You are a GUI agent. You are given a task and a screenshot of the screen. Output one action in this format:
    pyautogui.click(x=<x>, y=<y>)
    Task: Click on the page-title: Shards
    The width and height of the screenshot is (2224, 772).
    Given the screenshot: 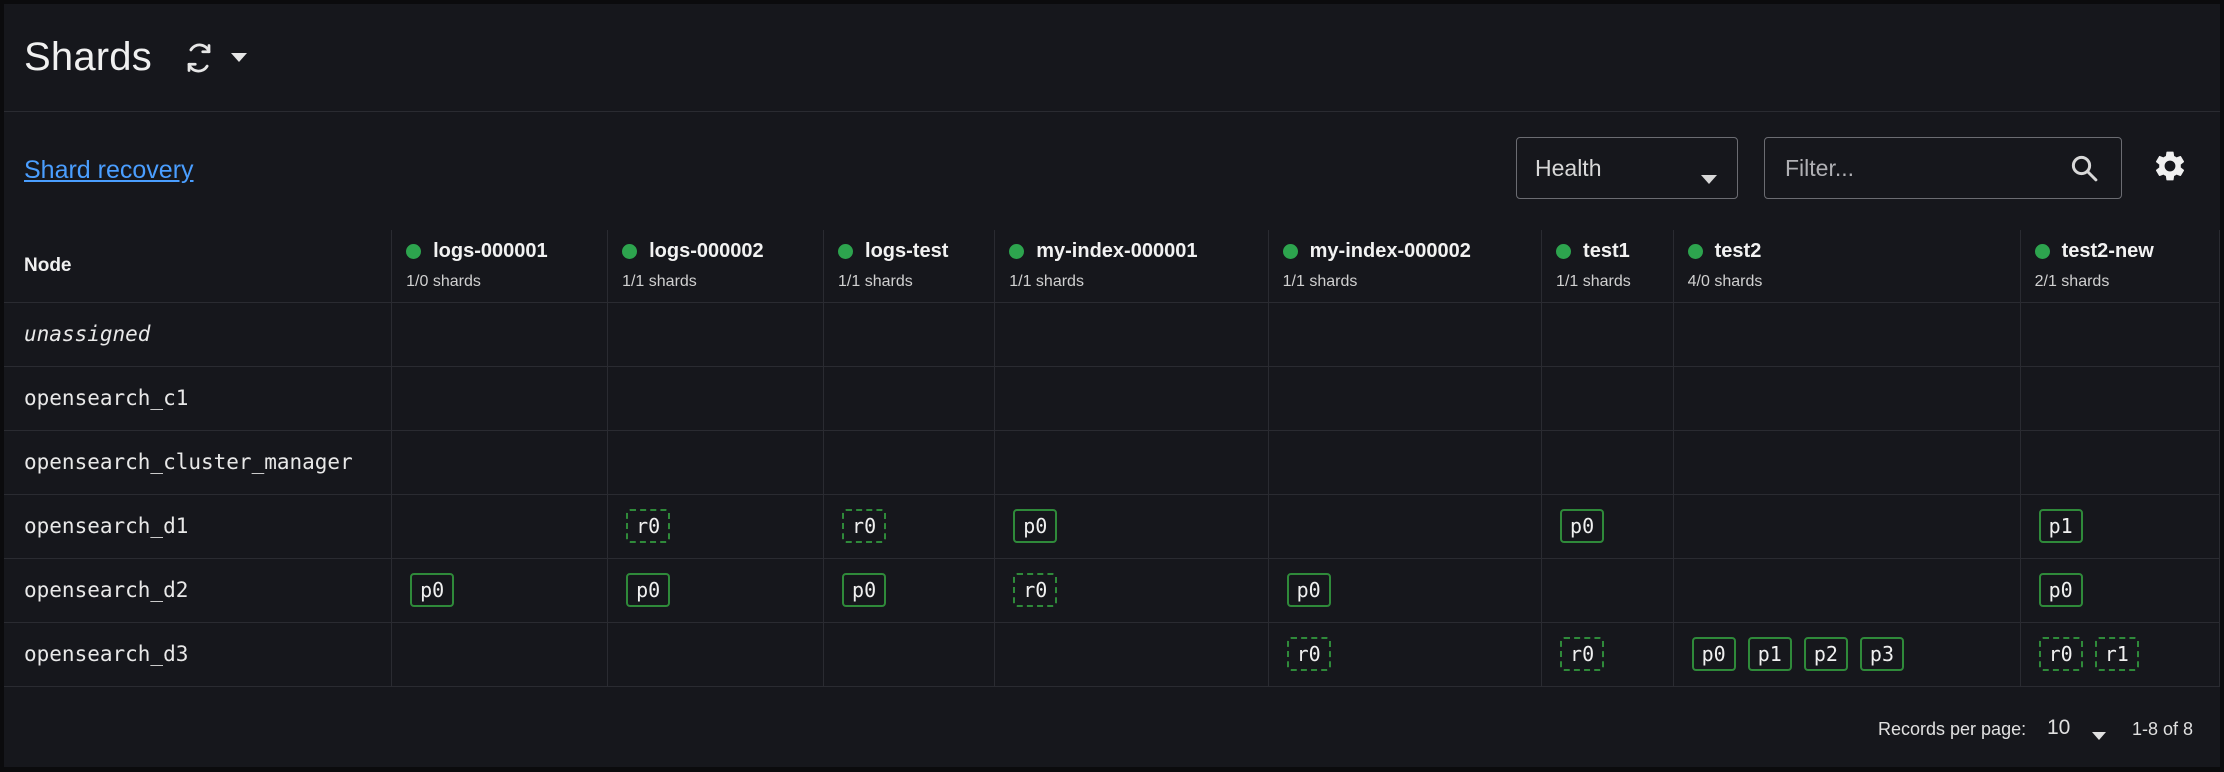 What is the action you would take?
    pyautogui.click(x=88, y=57)
    